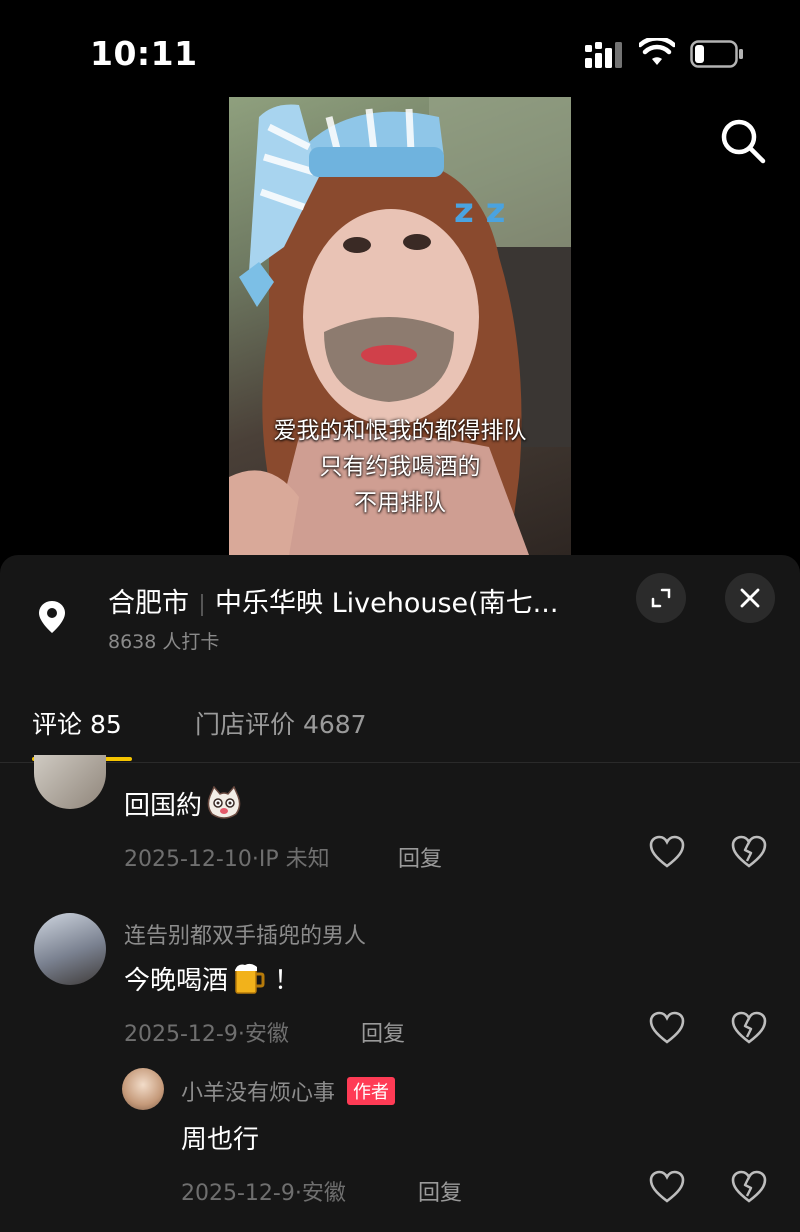  I want to click on tab-store-reviews: 门店评价 4687, so click(281, 723).